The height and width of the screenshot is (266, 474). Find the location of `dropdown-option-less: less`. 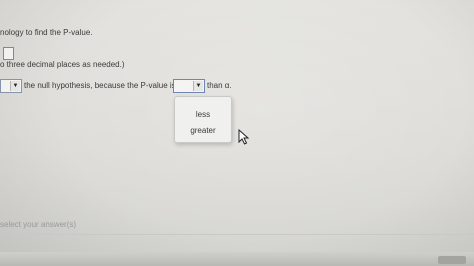

dropdown-option-less: less is located at coordinates (203, 114).